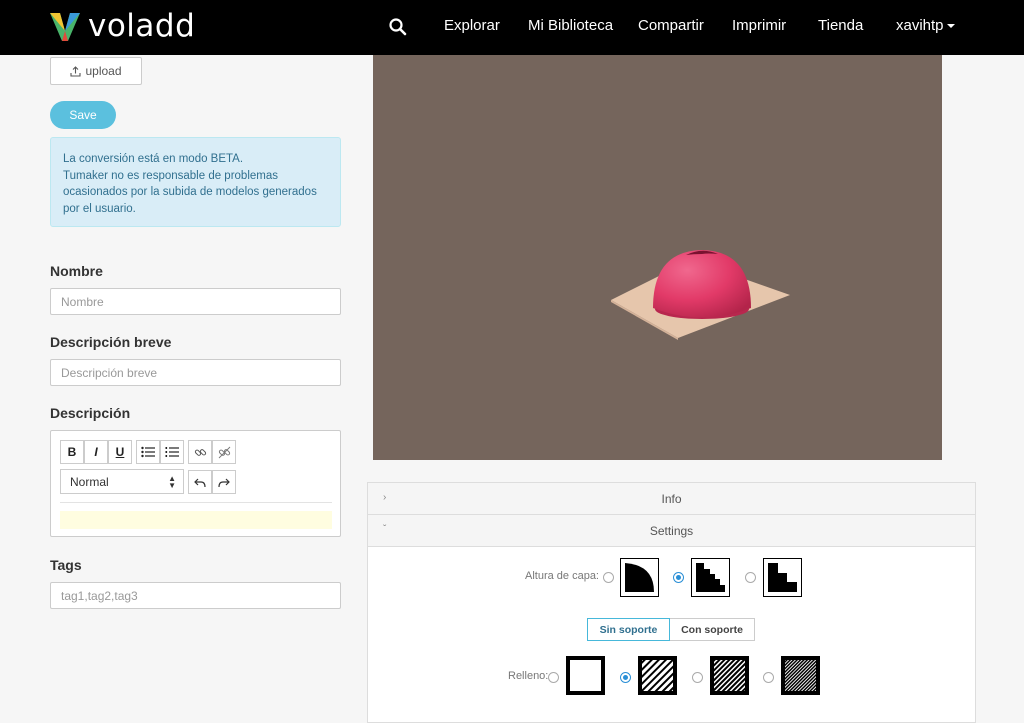 Image resolution: width=1024 pixels, height=723 pixels. I want to click on accordion-settings: ˇ Settings, so click(671, 531).